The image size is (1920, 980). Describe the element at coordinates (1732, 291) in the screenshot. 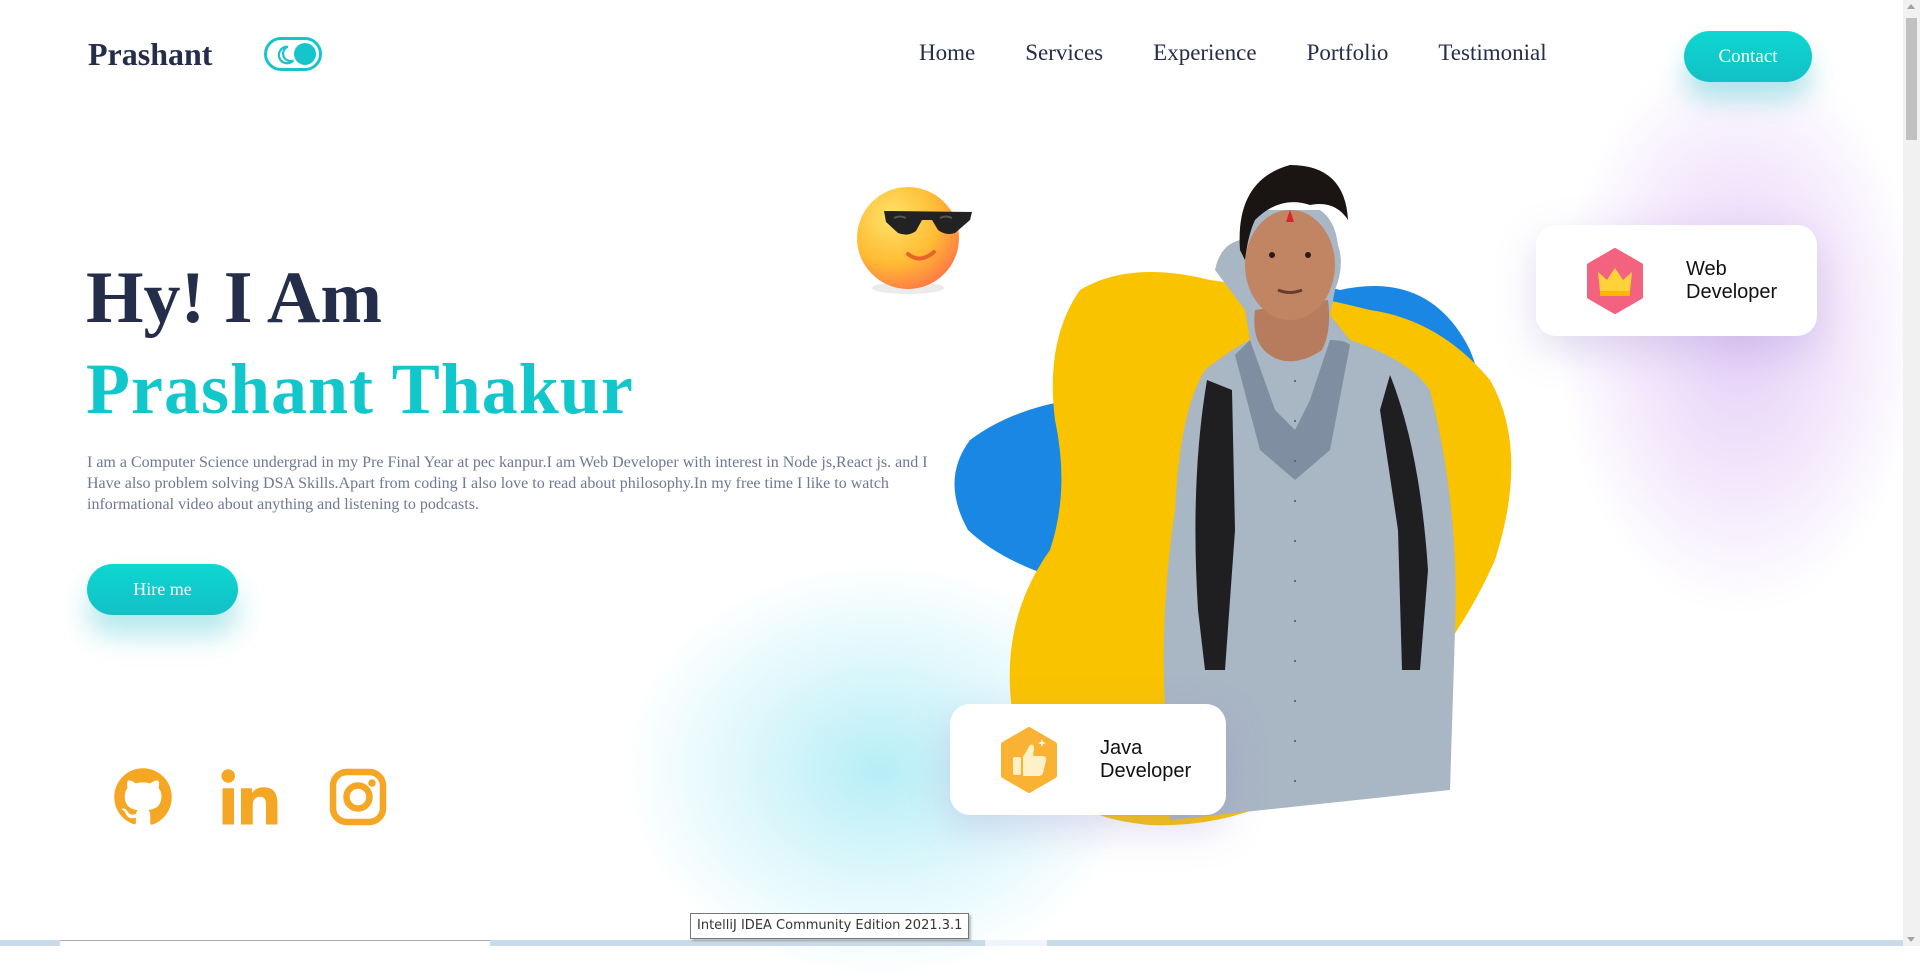

I see `web-card-line2: Developer` at that location.